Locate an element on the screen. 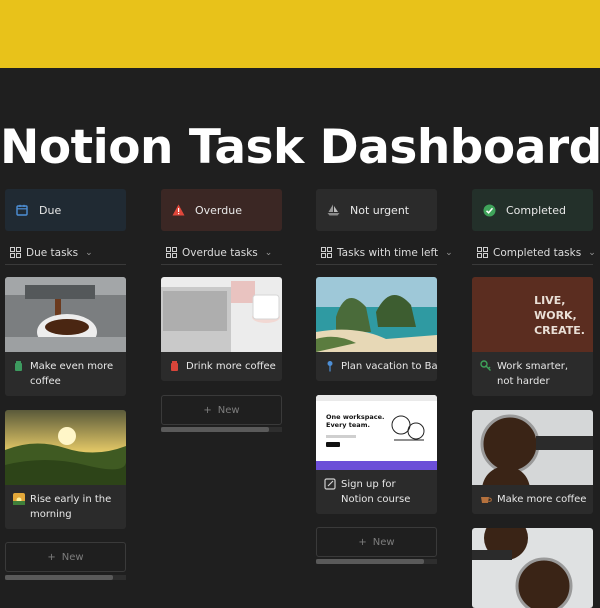 This screenshot has height=608, width=600. card-title: Sign up for Notion course is located at coordinates (376, 492).